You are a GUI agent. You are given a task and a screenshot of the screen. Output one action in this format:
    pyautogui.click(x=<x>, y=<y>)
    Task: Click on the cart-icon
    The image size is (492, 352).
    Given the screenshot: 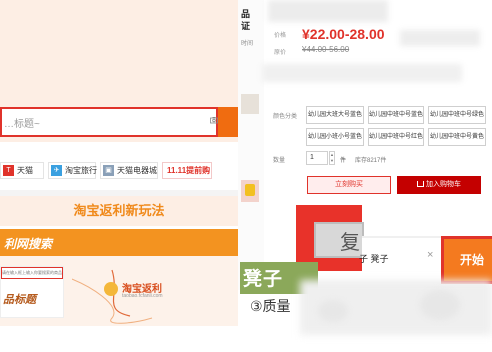 What is the action you would take?
    pyautogui.click(x=420, y=184)
    